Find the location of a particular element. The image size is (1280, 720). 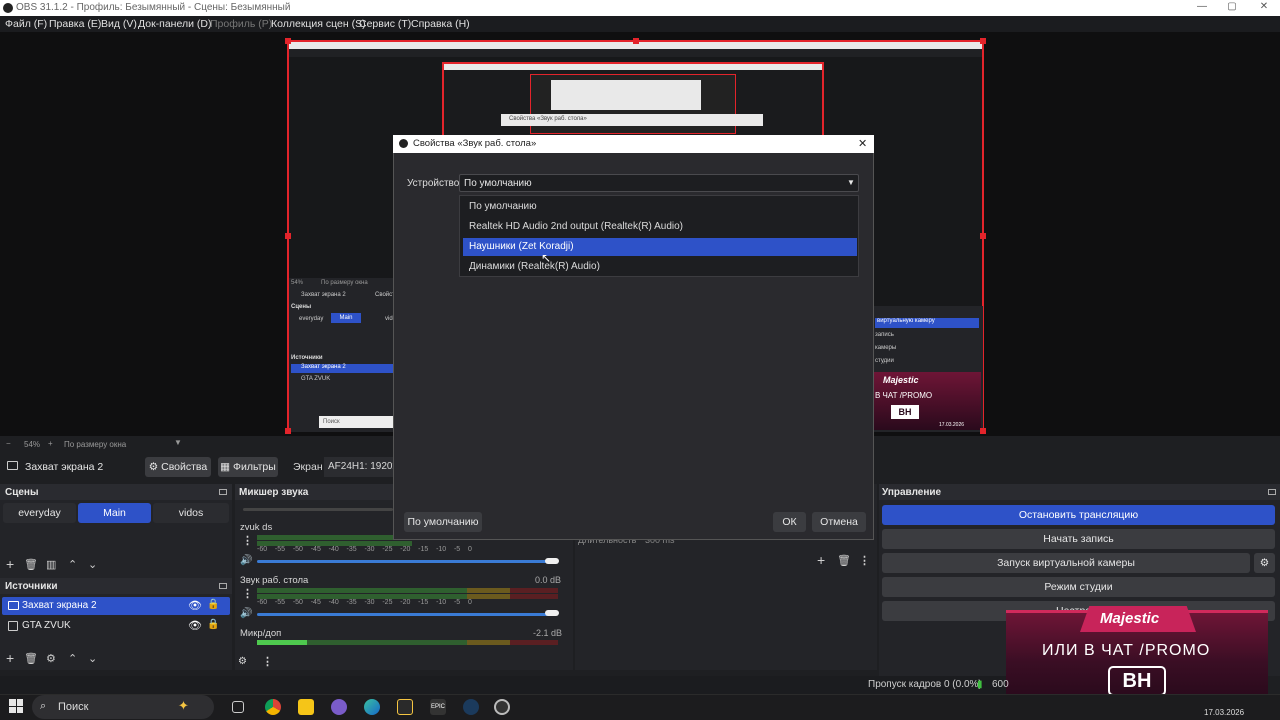

start-virtualcam-button: Запуск виртуальной камеры is located at coordinates (1066, 563).